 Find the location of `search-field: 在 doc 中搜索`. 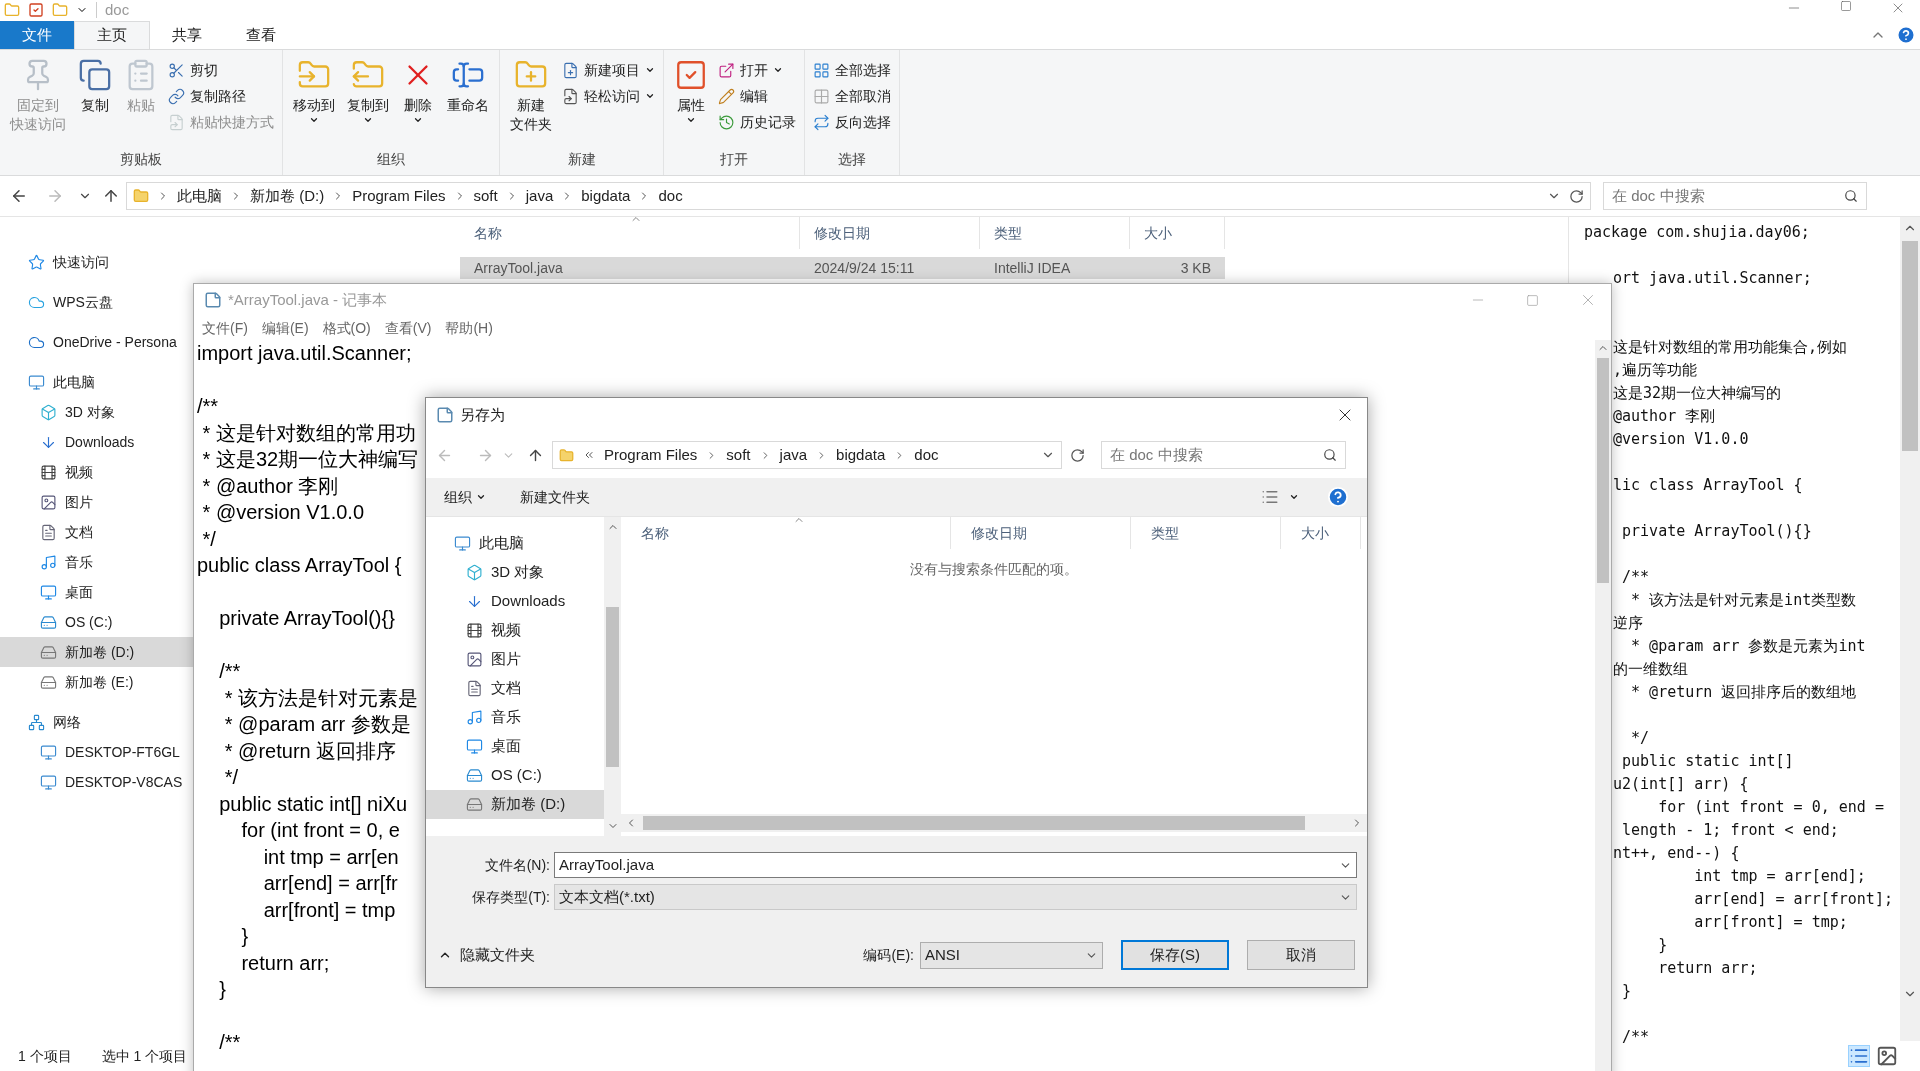

search-field: 在 doc 中搜索 is located at coordinates (1223, 455).